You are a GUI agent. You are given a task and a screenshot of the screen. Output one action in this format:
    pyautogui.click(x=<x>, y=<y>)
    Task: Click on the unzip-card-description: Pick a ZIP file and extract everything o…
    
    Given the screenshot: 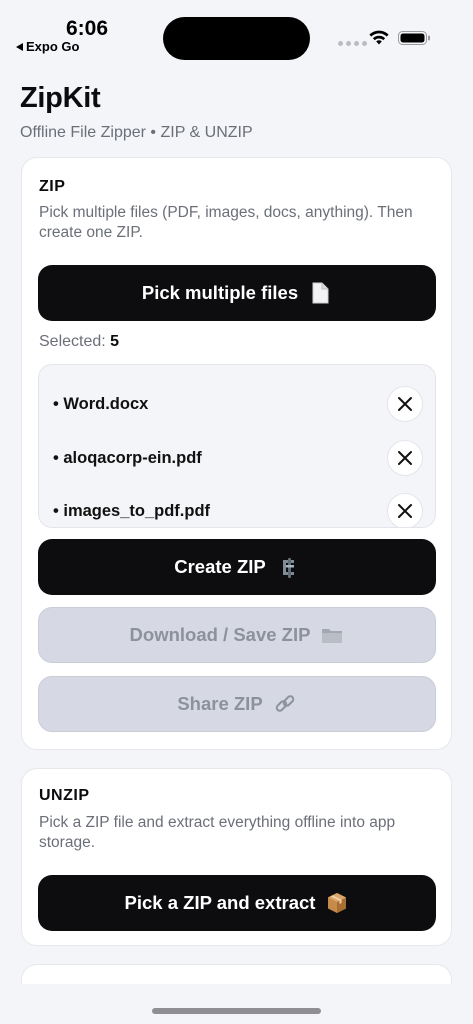 What is the action you would take?
    pyautogui.click(x=217, y=832)
    